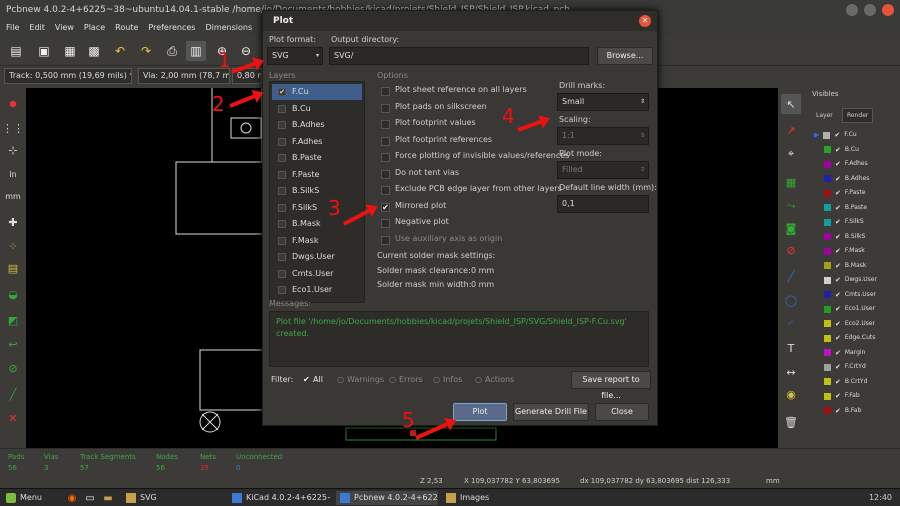  What do you see at coordinates (13, 128) in the screenshot?
I see `grid-toggle-icon: ⋮⋮` at bounding box center [13, 128].